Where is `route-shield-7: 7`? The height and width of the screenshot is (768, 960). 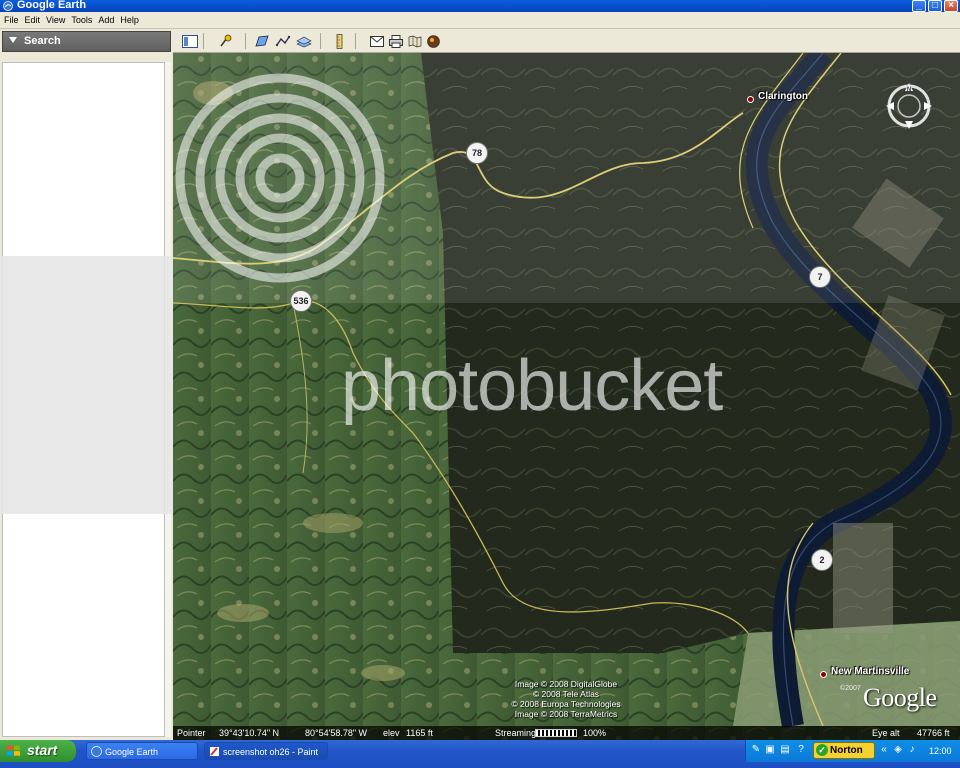 route-shield-7: 7 is located at coordinates (820, 277).